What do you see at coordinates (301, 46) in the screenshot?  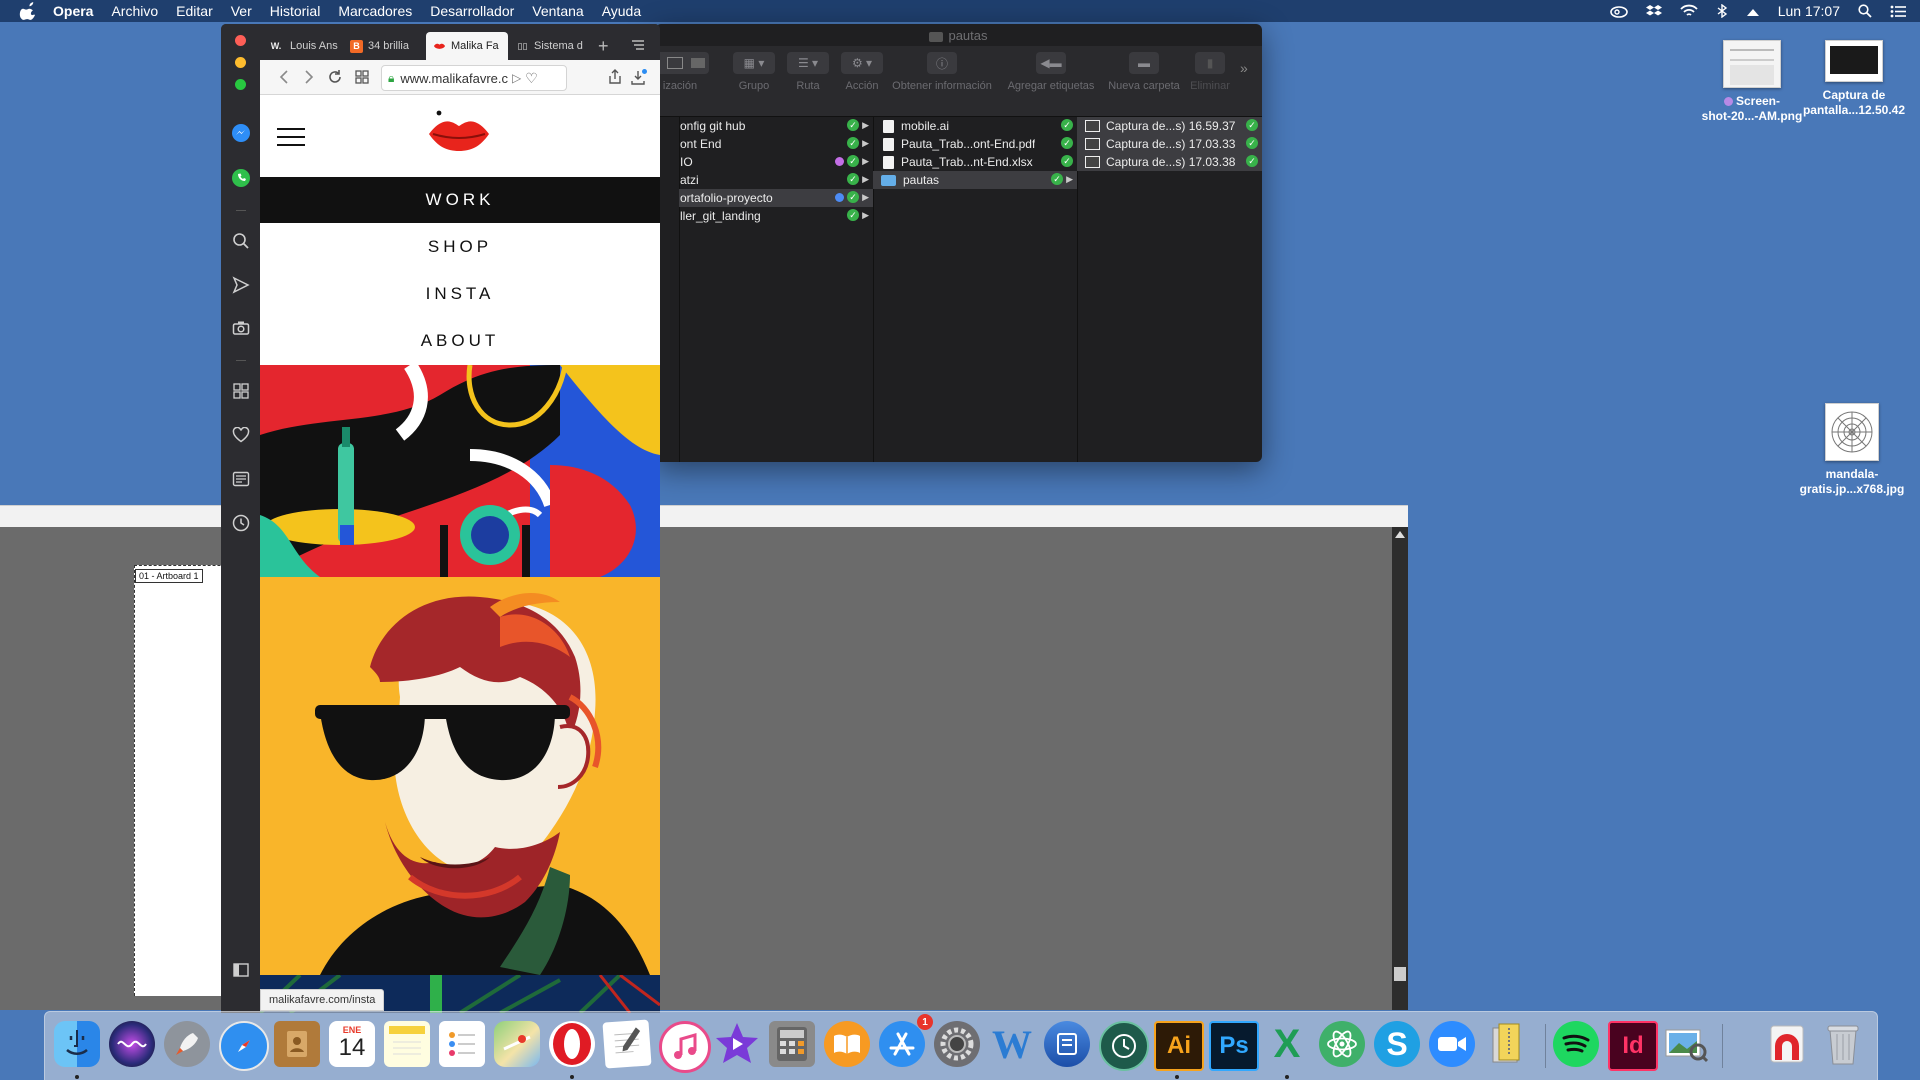 I see `tab-louis: W. Louis Ans` at bounding box center [301, 46].